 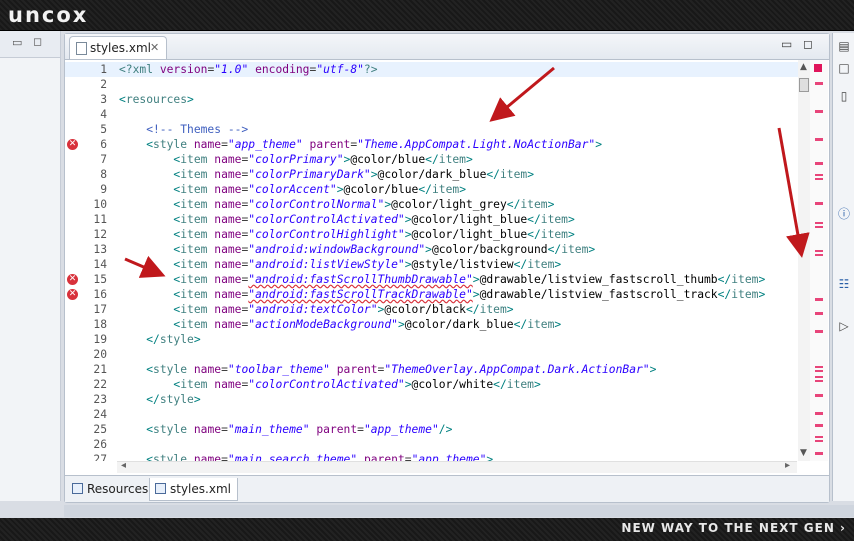 I want to click on line-number: 7, so click(x=103, y=159).